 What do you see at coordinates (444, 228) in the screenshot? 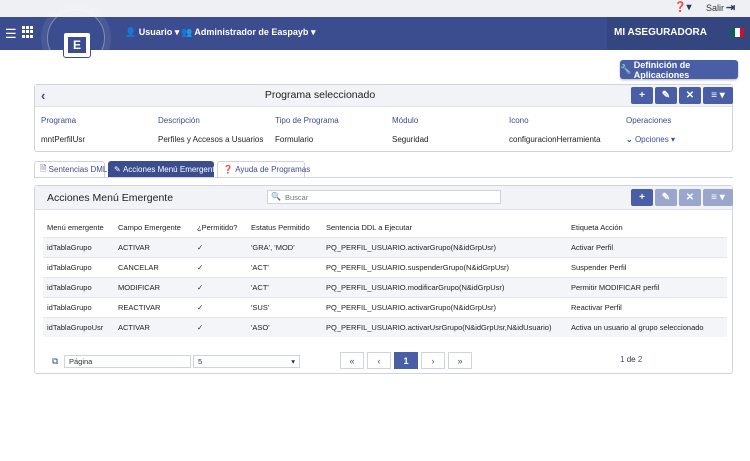
I see `column-header: Sentencia DDL a Ejecutar` at bounding box center [444, 228].